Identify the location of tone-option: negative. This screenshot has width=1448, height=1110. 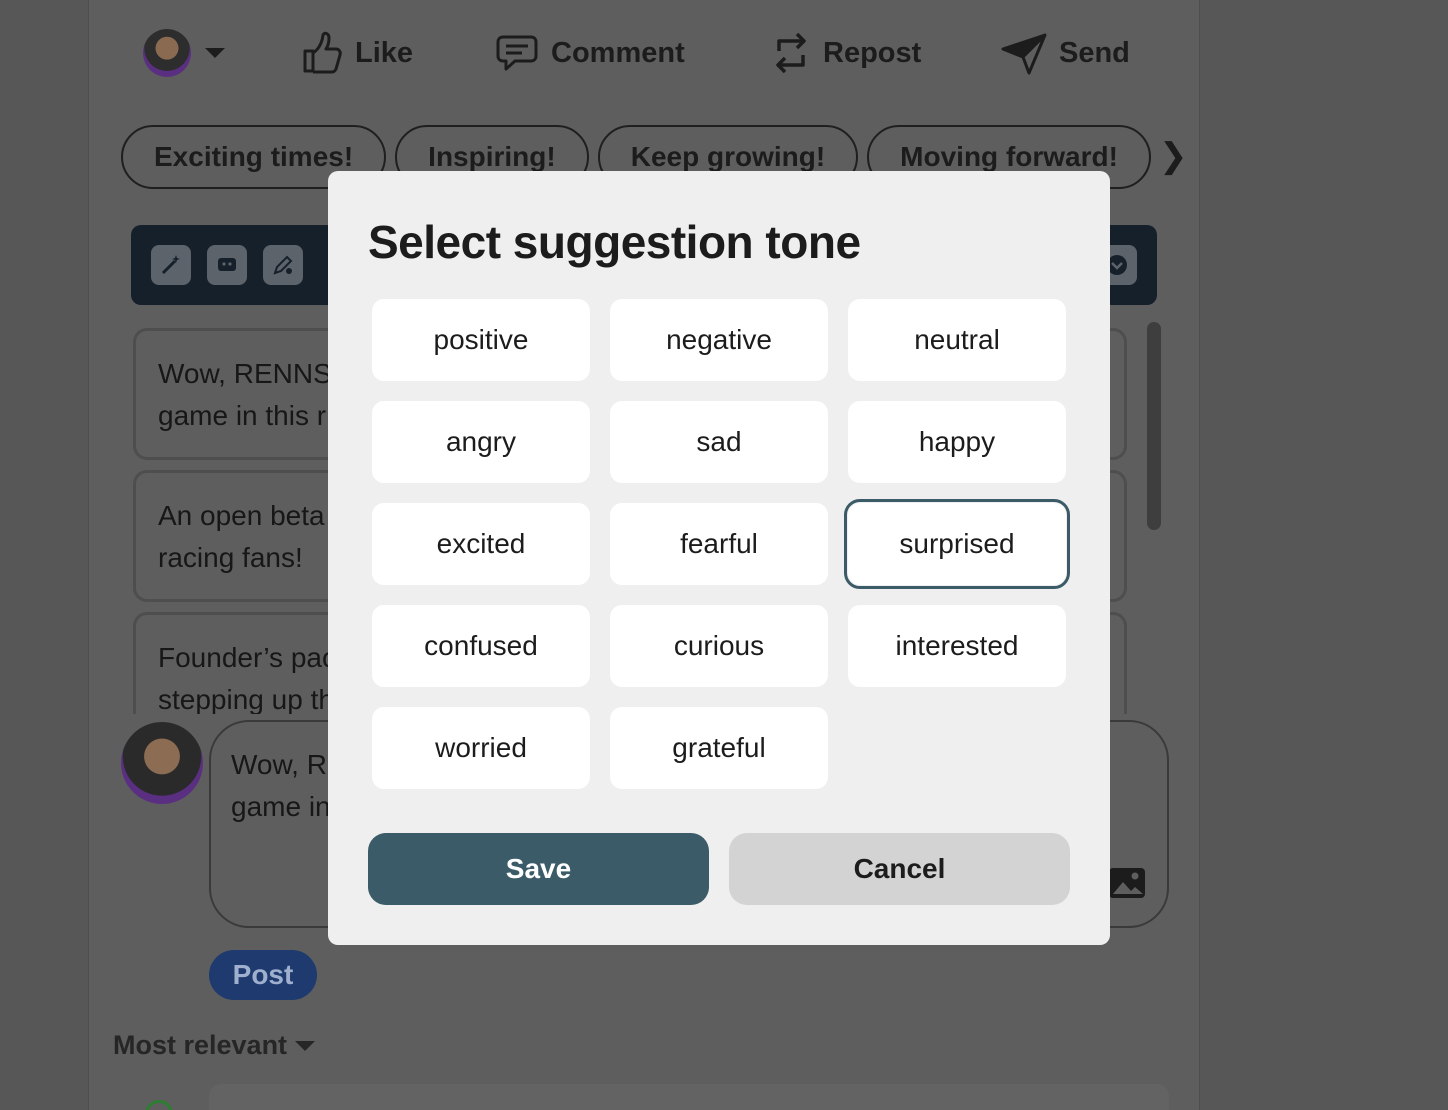
(719, 340).